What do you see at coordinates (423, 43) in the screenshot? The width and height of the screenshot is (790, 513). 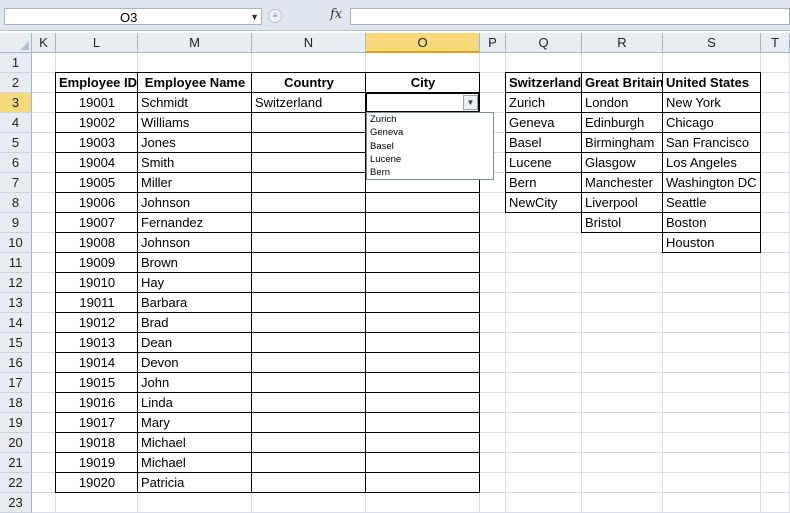 I see `column-header-o: O` at bounding box center [423, 43].